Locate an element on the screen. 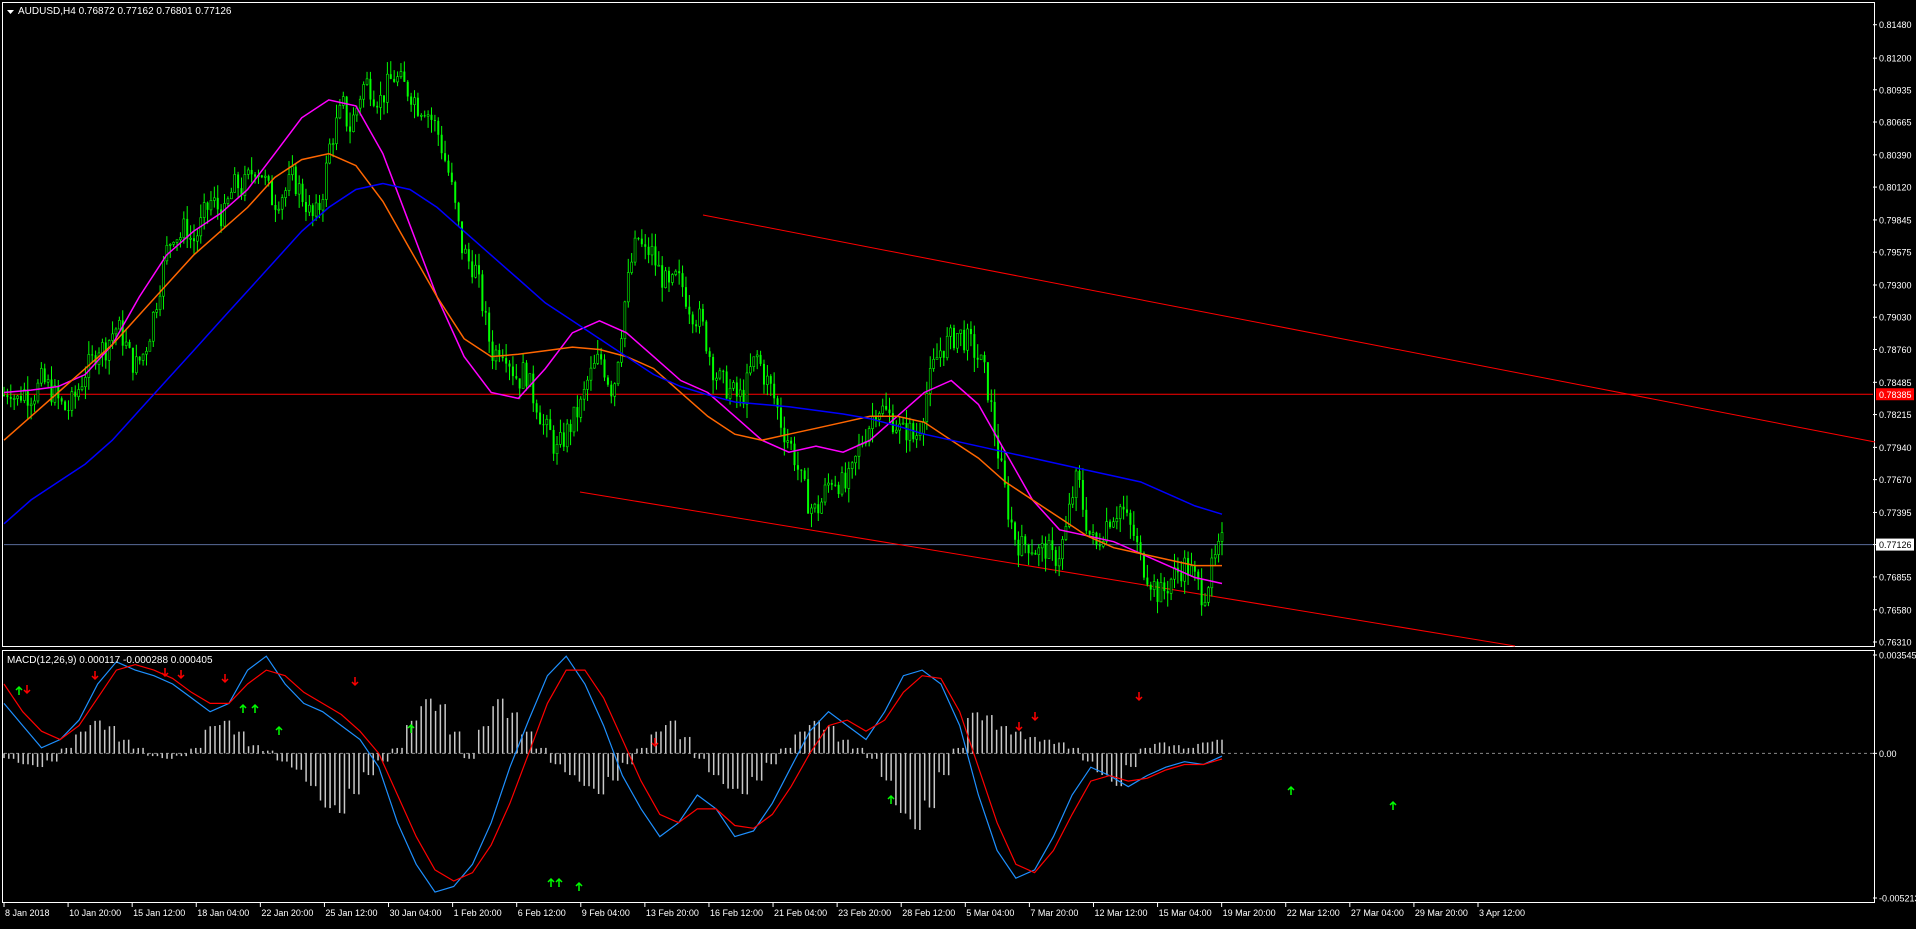 Image resolution: width=1916 pixels, height=929 pixels. time-axis-label: 30 Jan 04:00 is located at coordinates (416, 913).